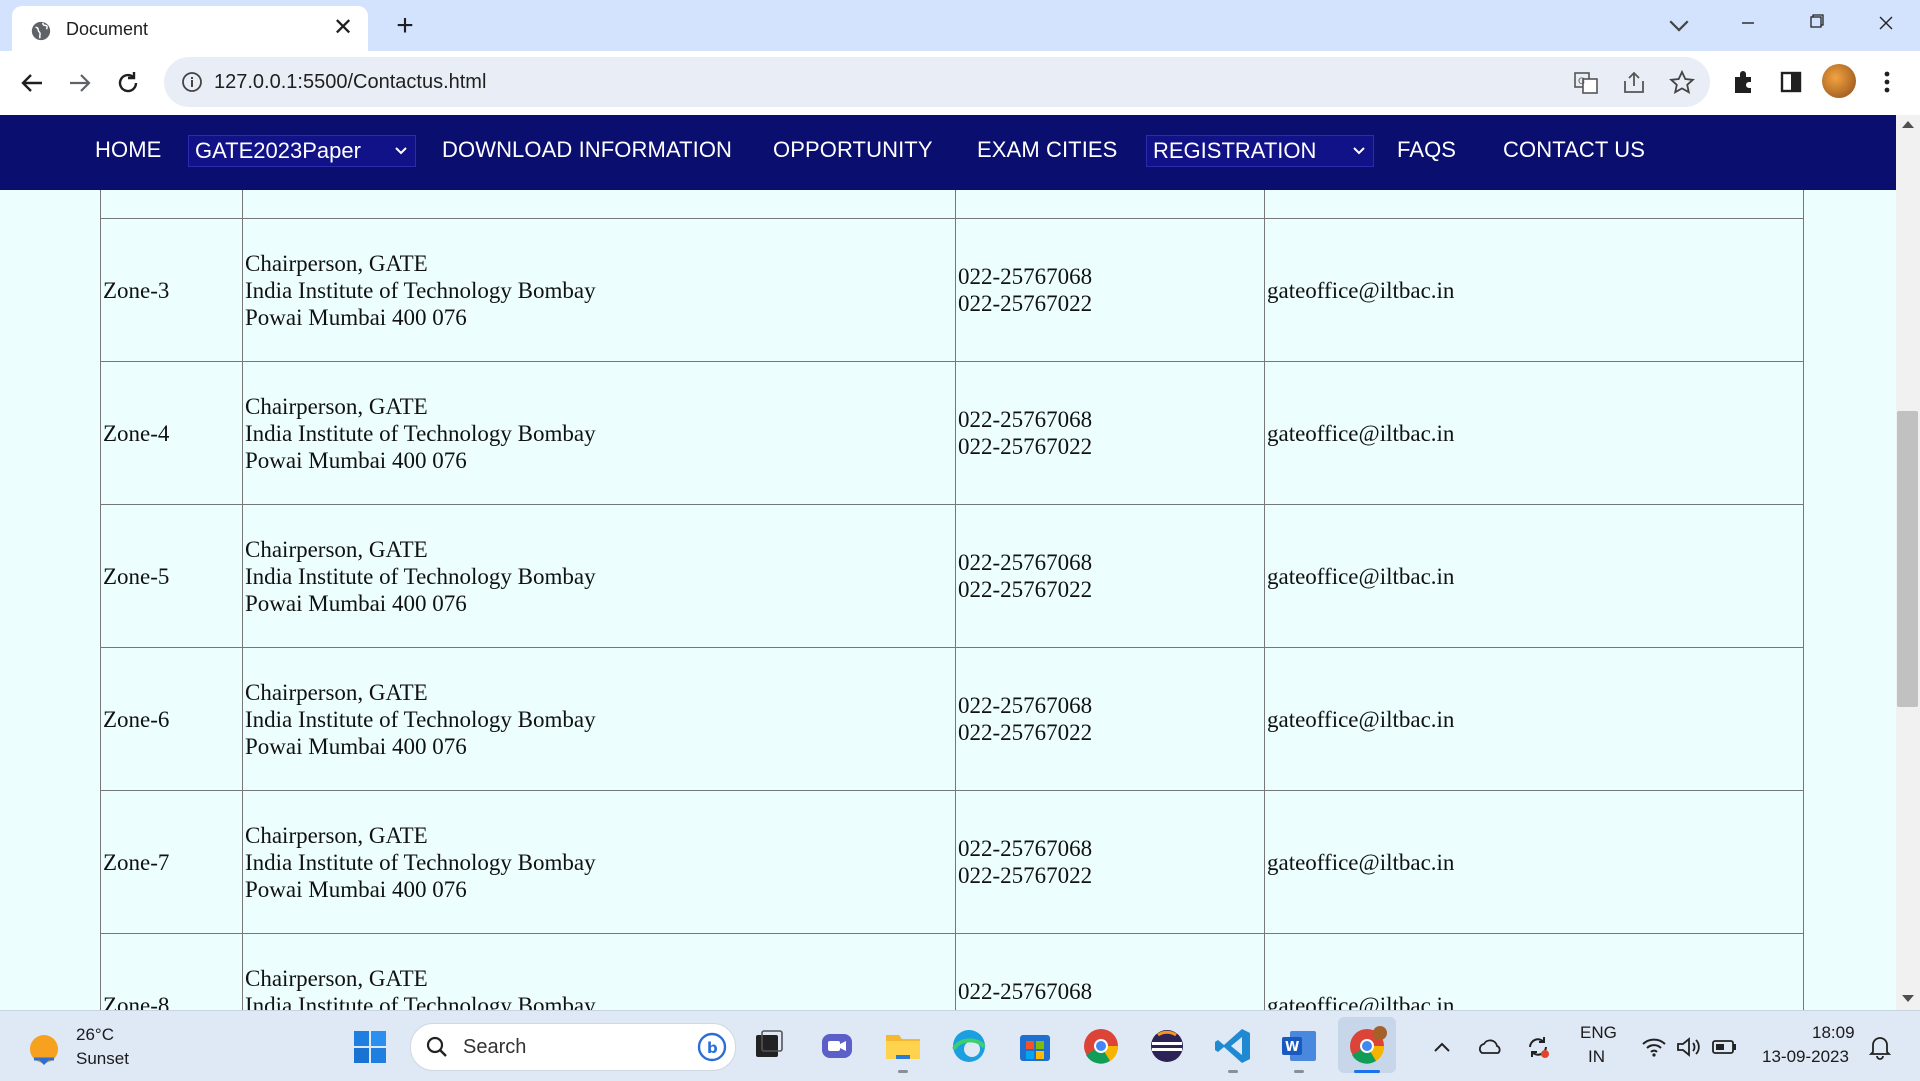  I want to click on vscode-icon, so click(1233, 1046).